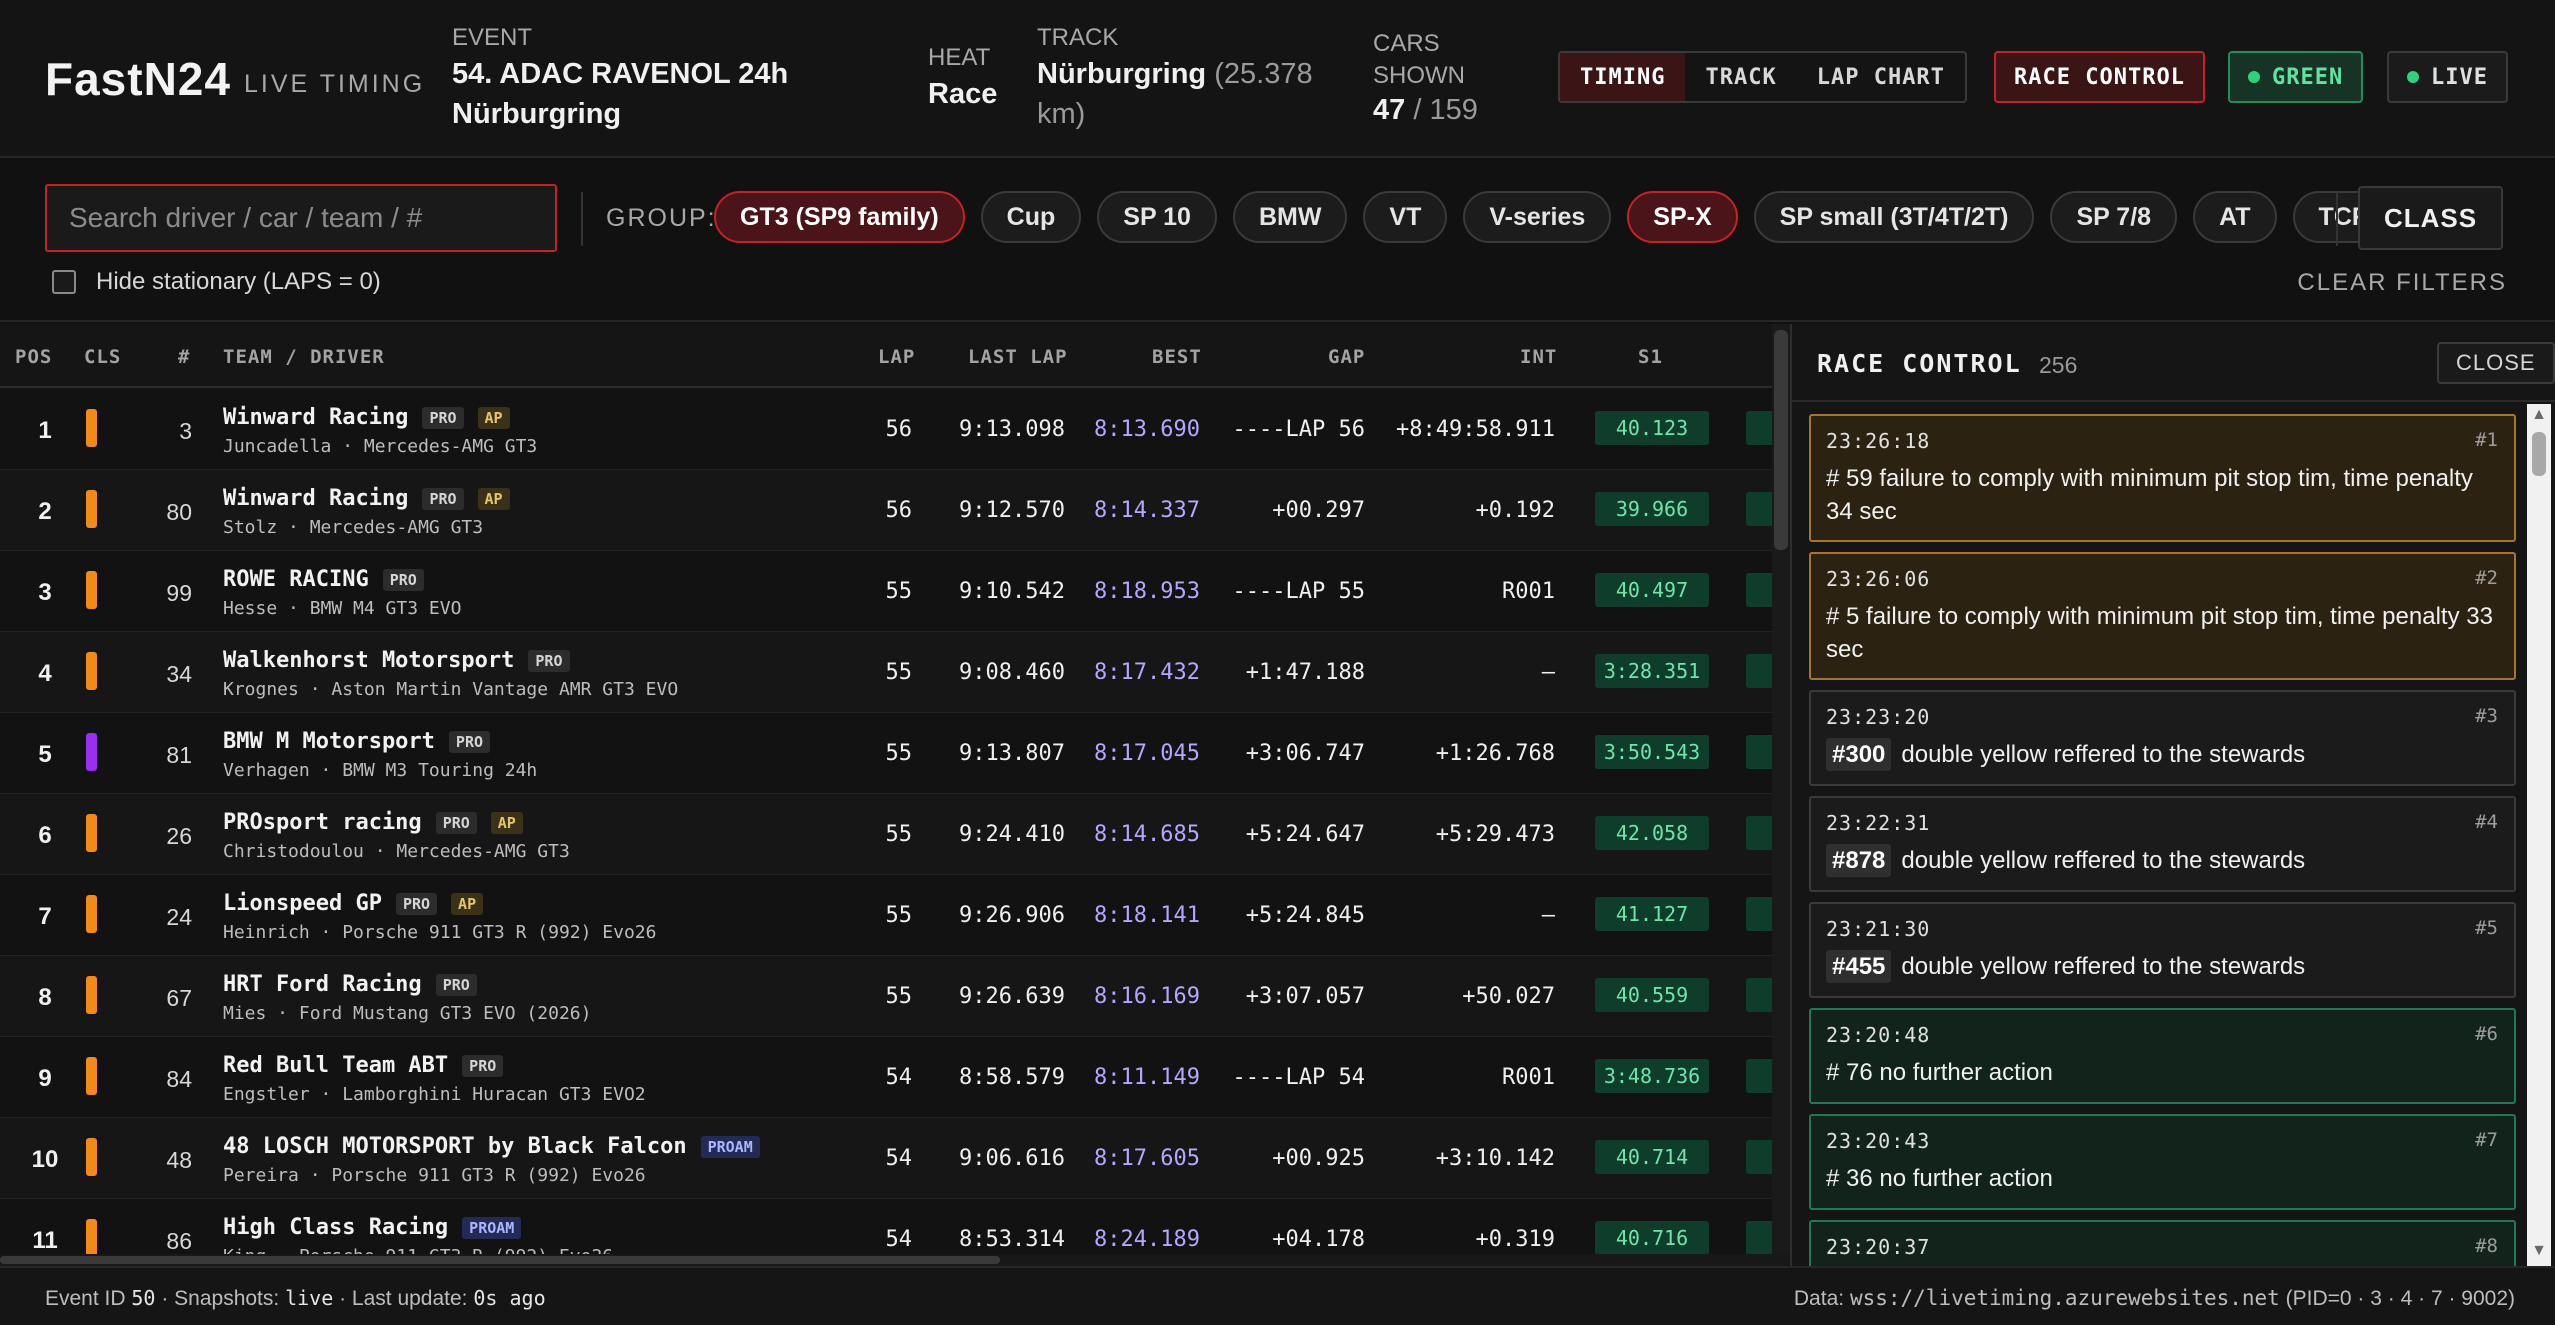 The width and height of the screenshot is (2555, 1325). I want to click on message-index: #2, so click(2486, 578).